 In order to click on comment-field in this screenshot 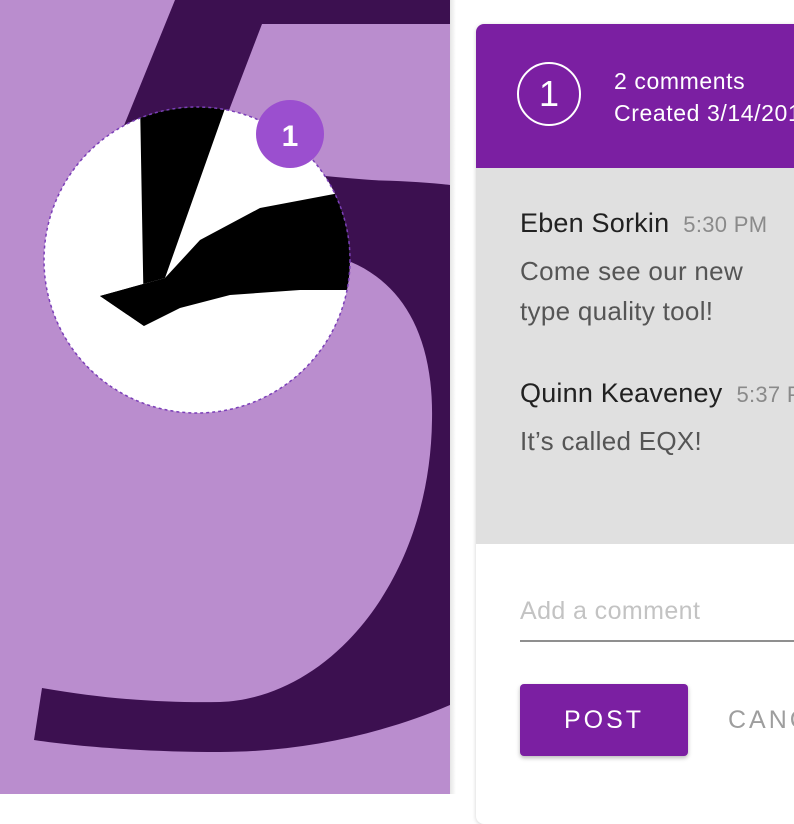, I will do `click(657, 613)`.